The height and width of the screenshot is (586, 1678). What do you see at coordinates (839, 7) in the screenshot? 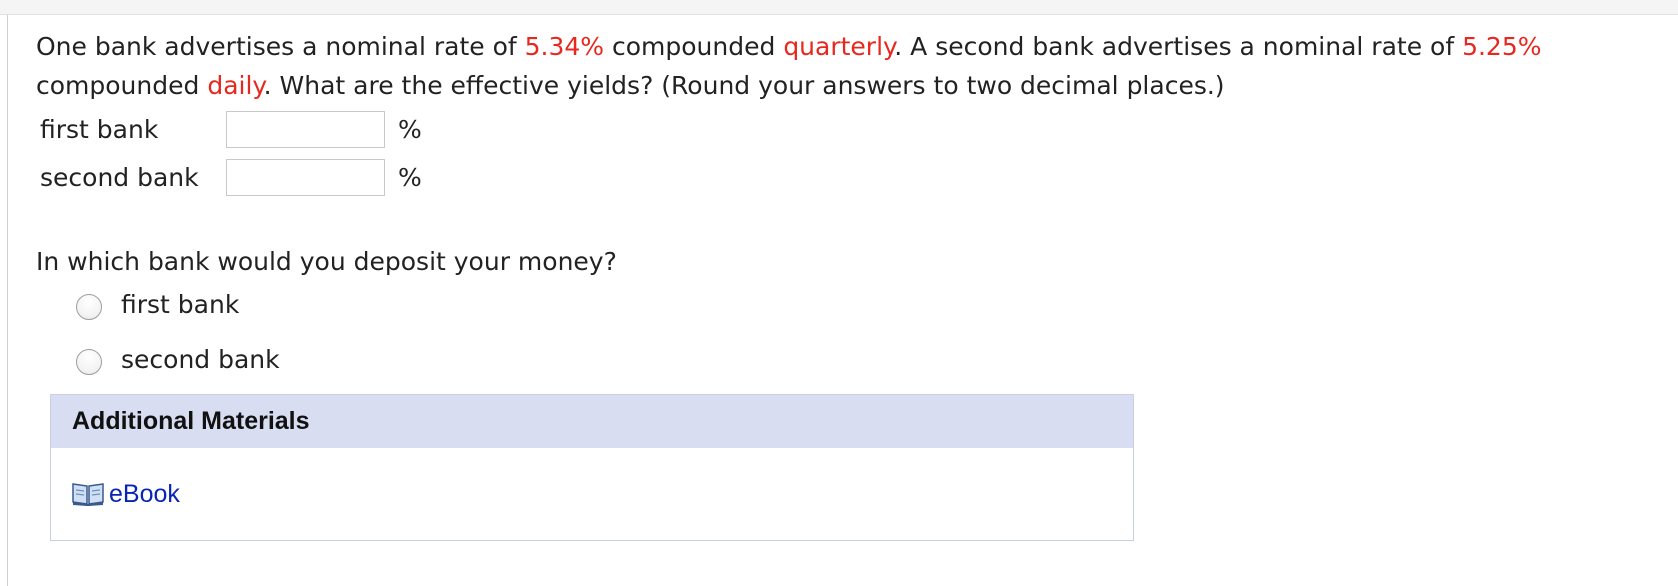
I see `top-strip` at bounding box center [839, 7].